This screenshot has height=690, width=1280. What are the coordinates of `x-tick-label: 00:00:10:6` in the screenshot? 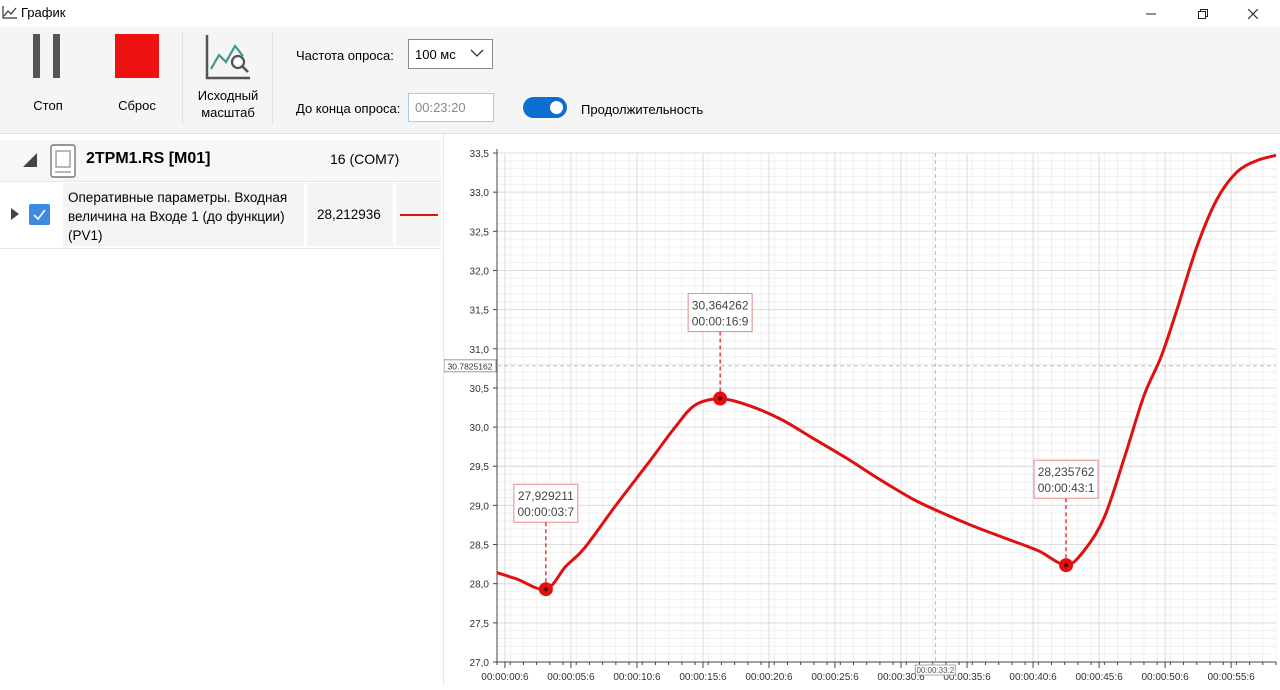 It's located at (637, 677).